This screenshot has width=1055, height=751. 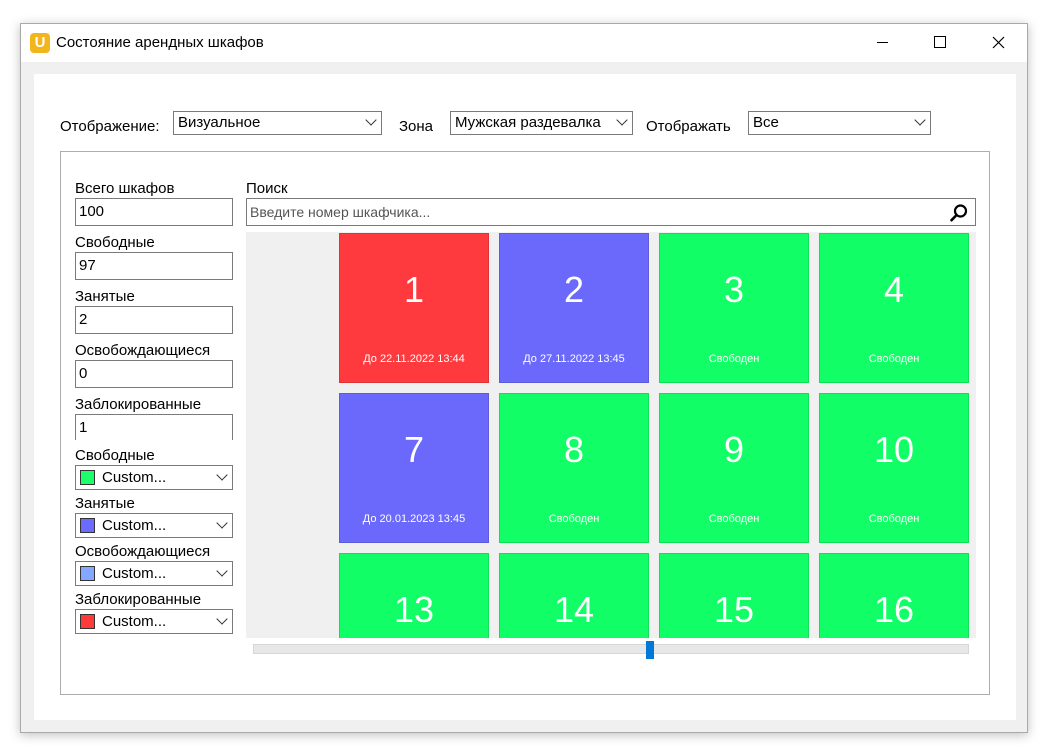 I want to click on busy-count-label: Занятые, so click(x=105, y=296).